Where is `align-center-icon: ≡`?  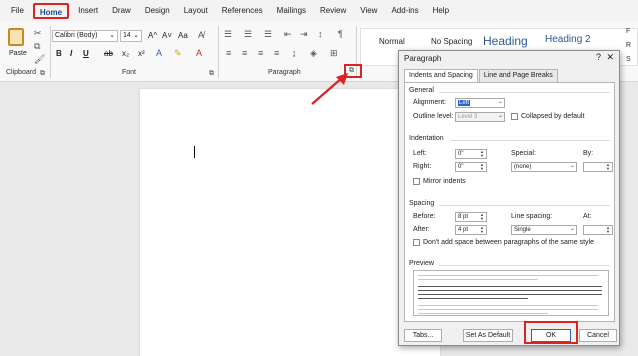 align-center-icon: ≡ is located at coordinates (244, 53).